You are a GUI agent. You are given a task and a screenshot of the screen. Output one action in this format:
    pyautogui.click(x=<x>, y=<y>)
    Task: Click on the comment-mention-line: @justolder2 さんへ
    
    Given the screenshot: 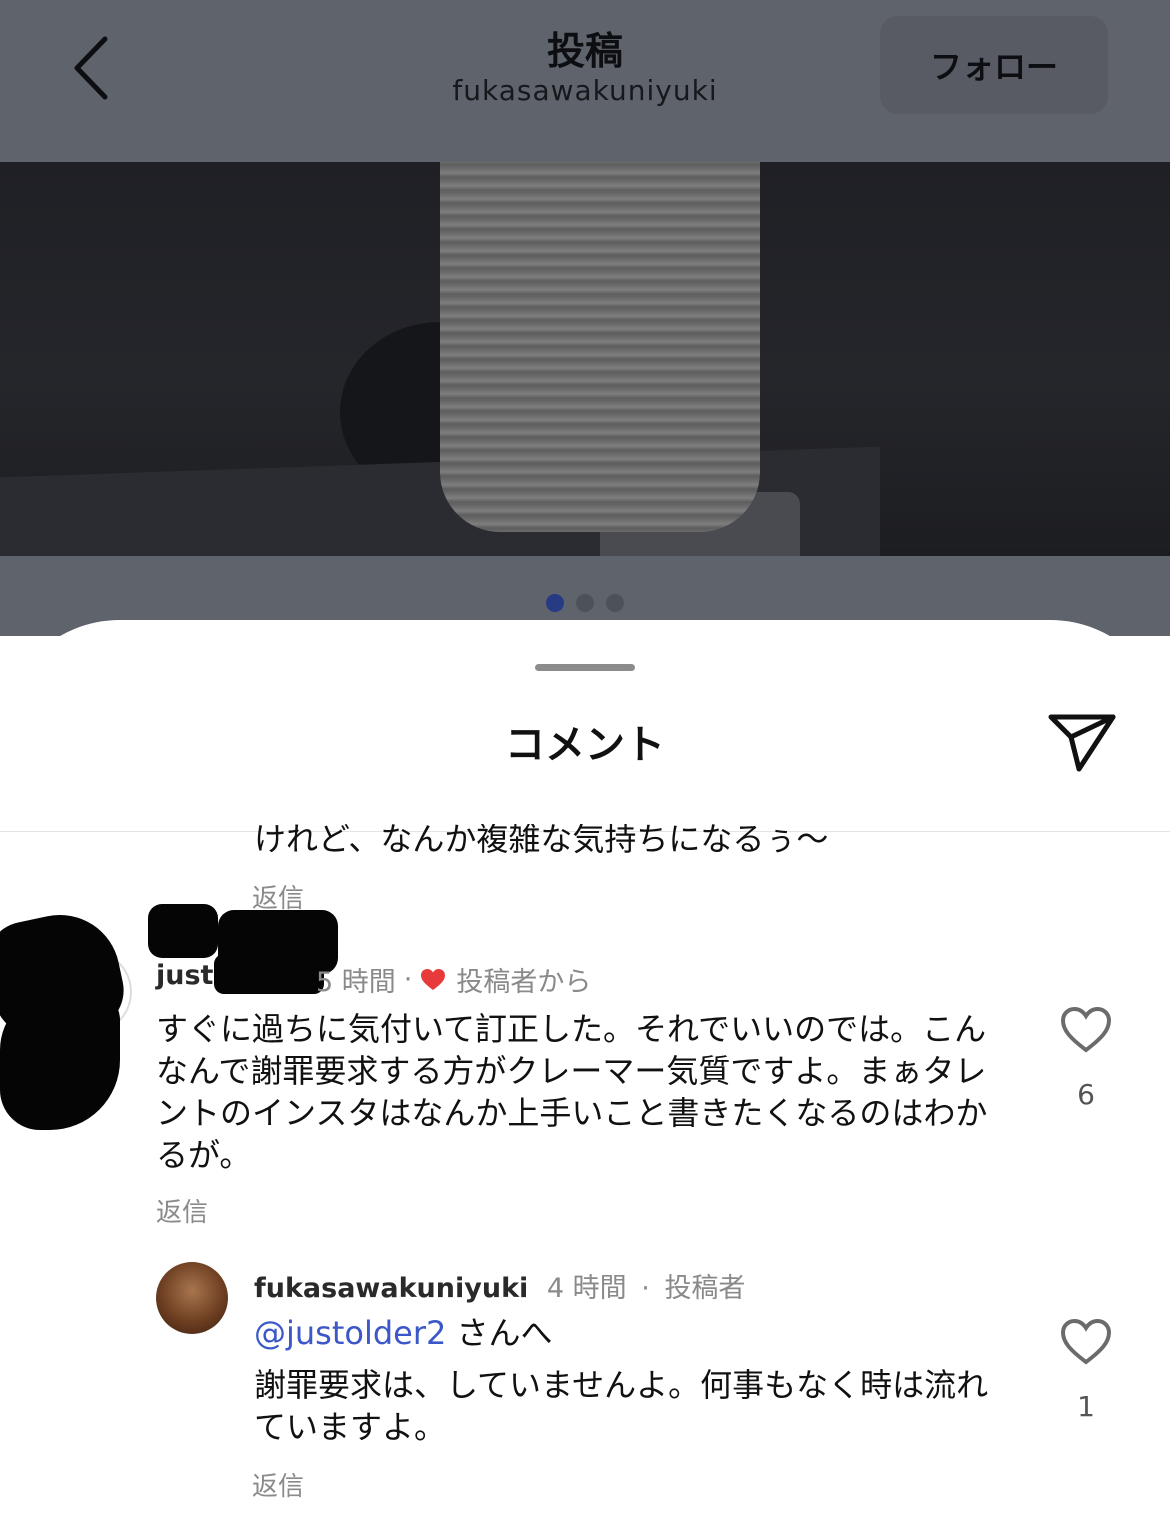 What is the action you would take?
    pyautogui.click(x=634, y=1333)
    